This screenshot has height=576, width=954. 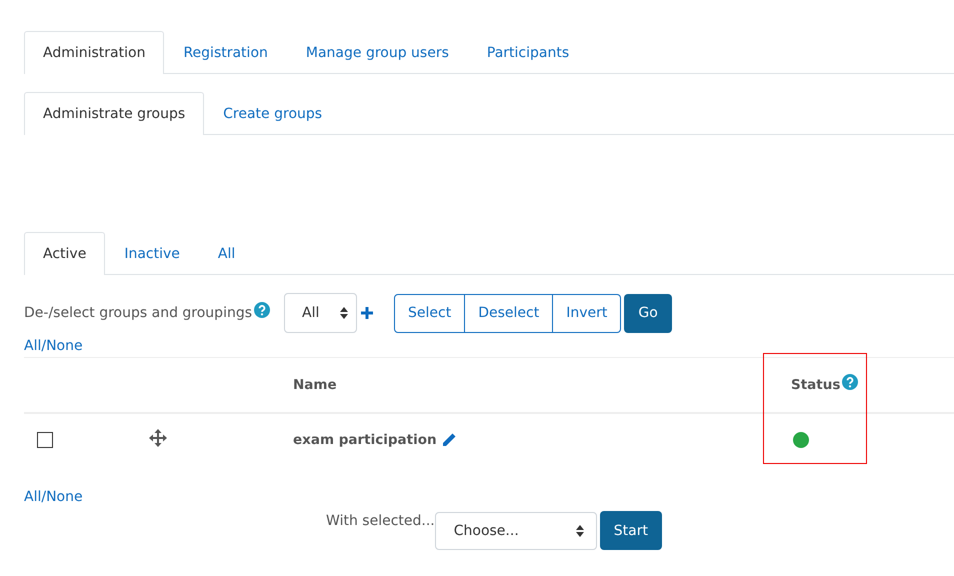 What do you see at coordinates (365, 440) in the screenshot?
I see `group-name: exam participation` at bounding box center [365, 440].